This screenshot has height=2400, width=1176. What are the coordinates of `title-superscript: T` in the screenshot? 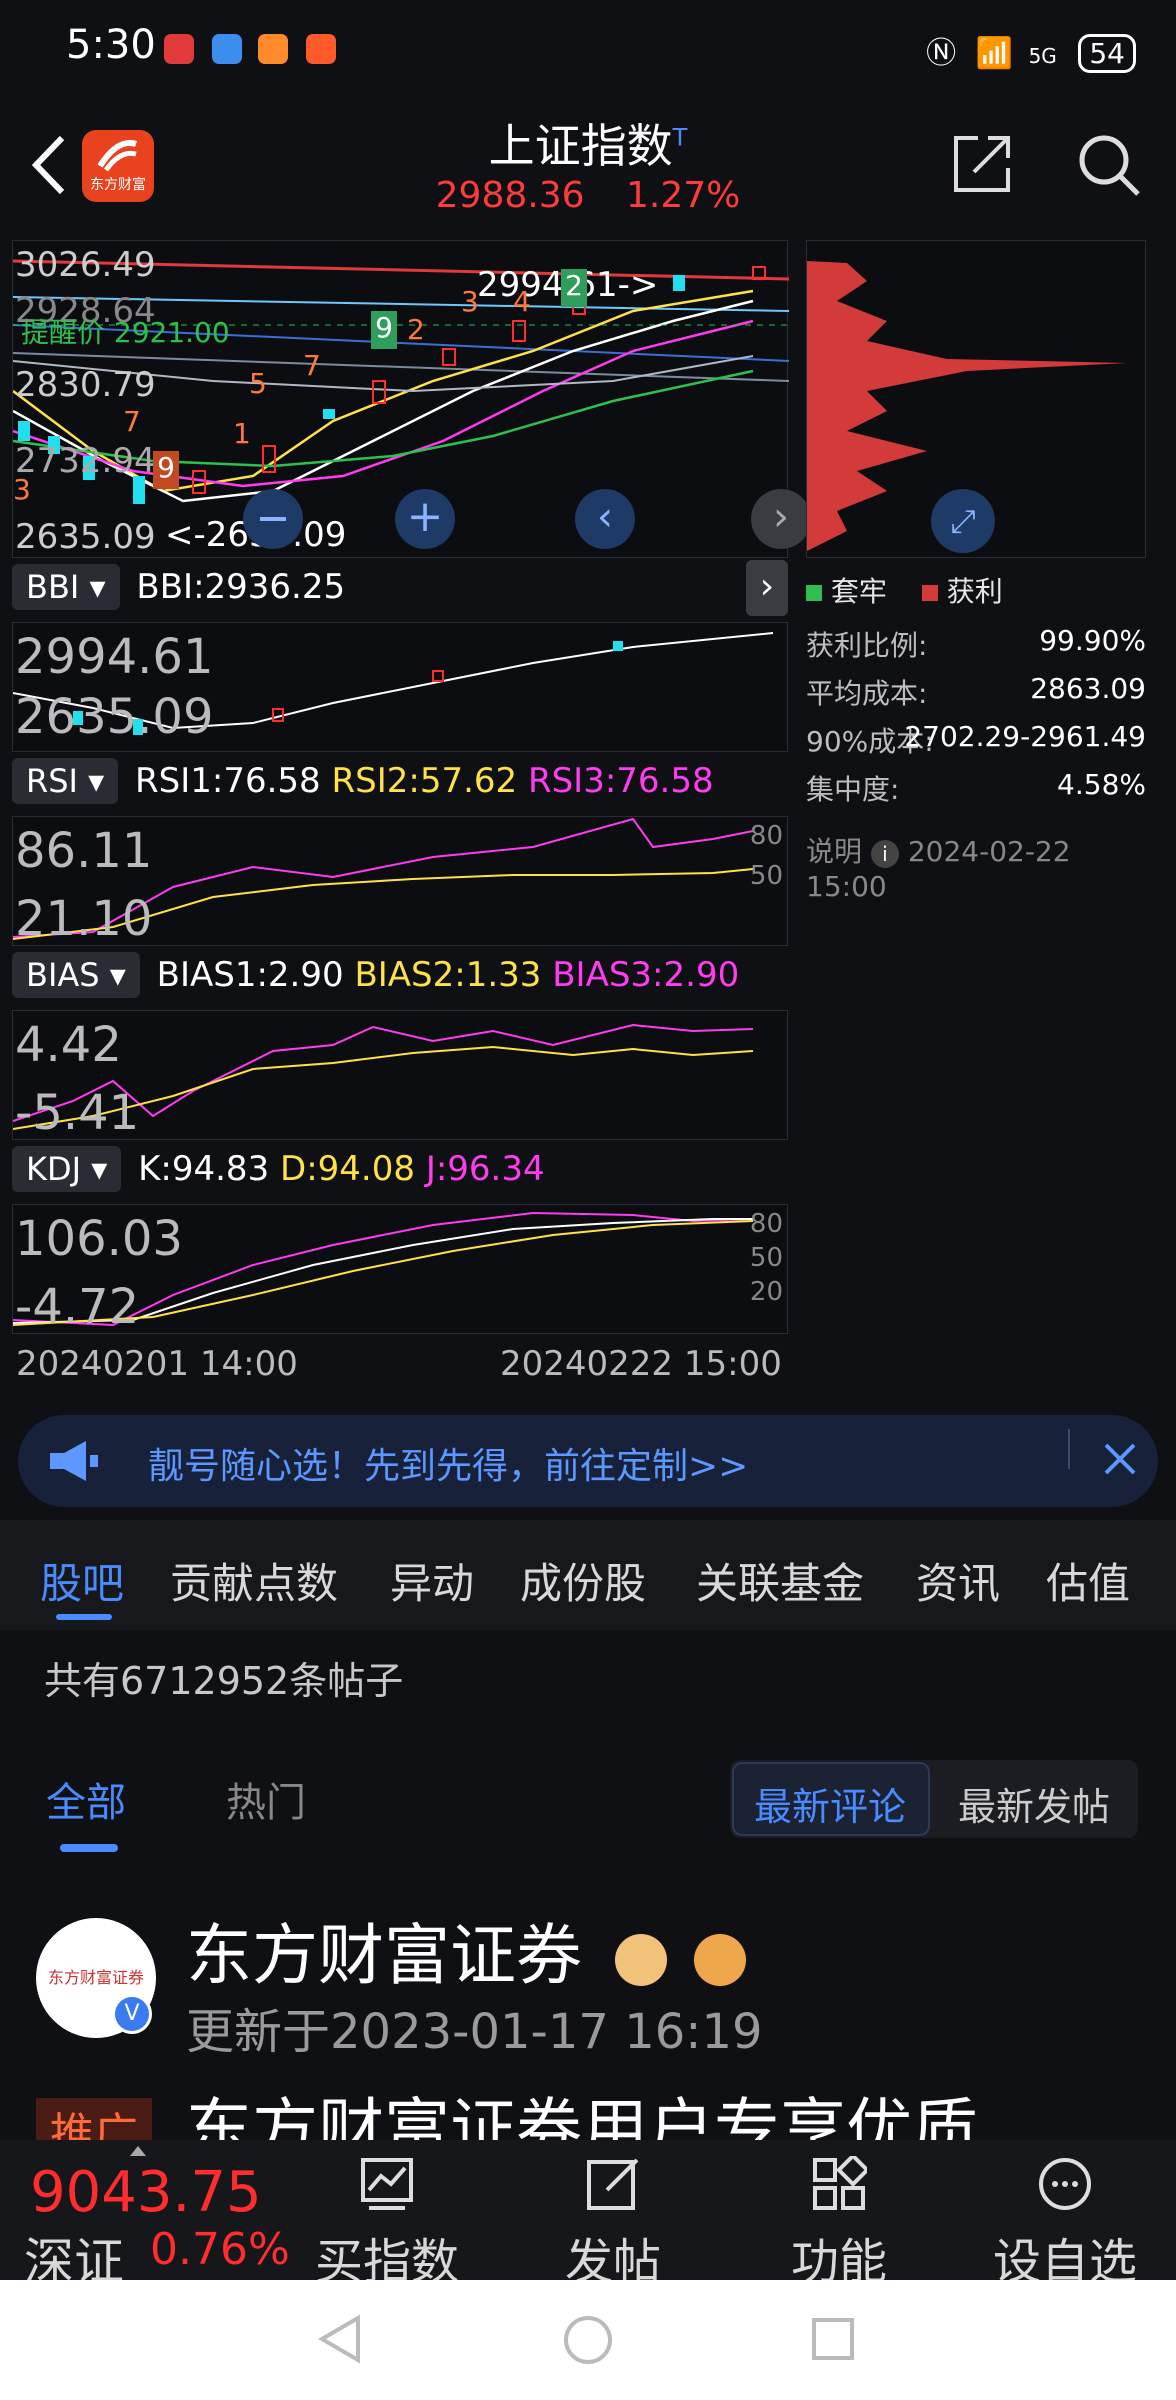 It's located at (680, 137).